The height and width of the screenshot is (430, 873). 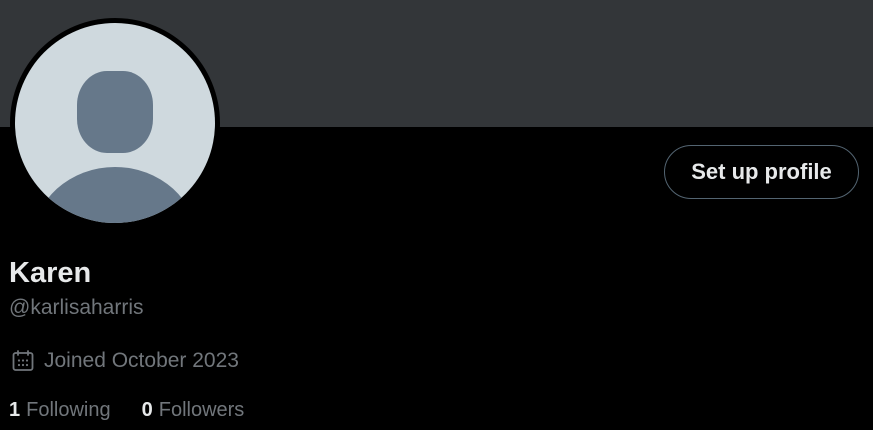 I want to click on following-label: Following, so click(x=68, y=409).